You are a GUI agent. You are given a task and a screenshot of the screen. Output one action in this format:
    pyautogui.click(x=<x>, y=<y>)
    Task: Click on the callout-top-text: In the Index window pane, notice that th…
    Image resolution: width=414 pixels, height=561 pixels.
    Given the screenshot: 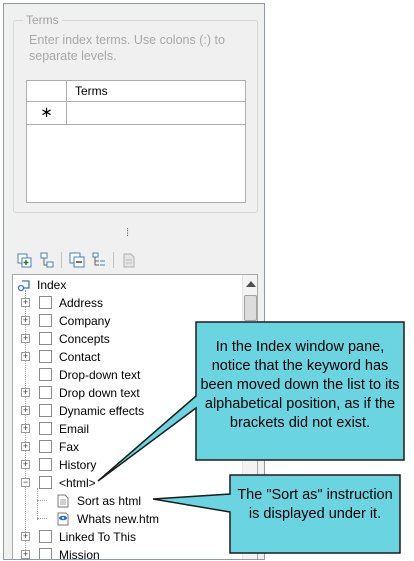 What is the action you would take?
    pyautogui.click(x=300, y=385)
    